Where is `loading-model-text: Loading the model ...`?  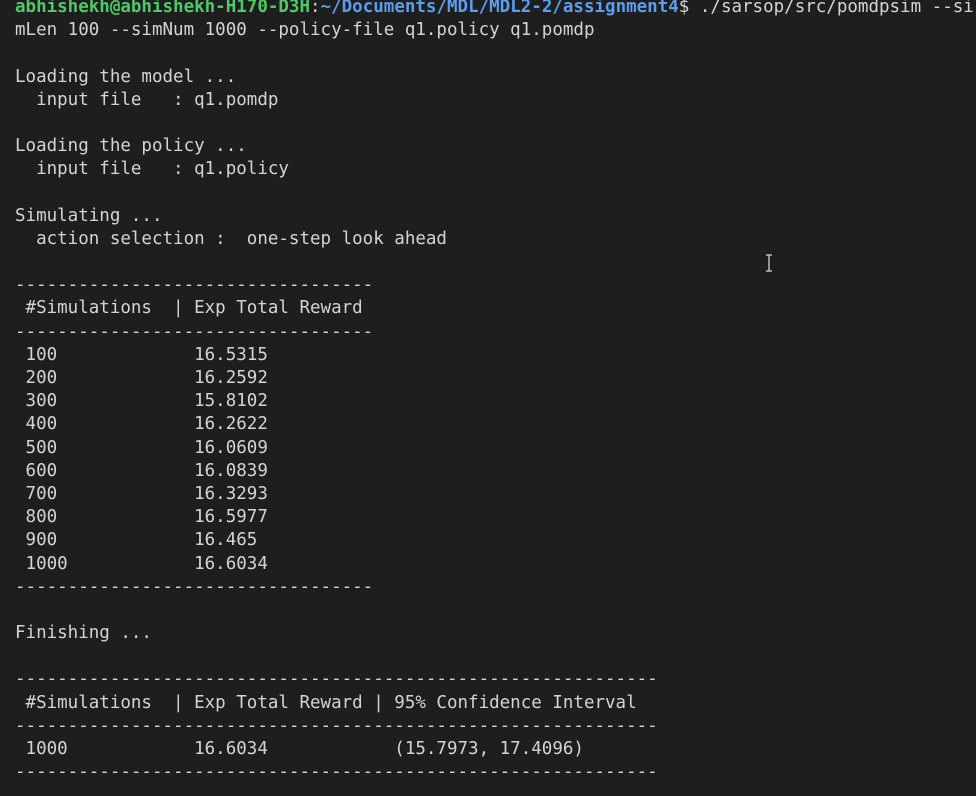 loading-model-text: Loading the model ... is located at coordinates (126, 76).